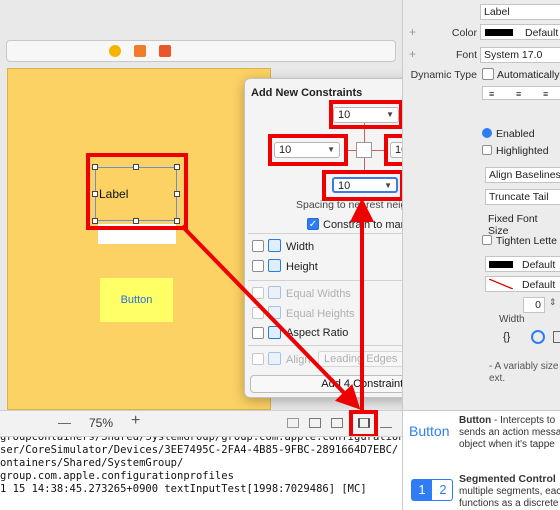 The width and height of the screenshot is (560, 510). I want to click on annotation-arrows, so click(277, 305).